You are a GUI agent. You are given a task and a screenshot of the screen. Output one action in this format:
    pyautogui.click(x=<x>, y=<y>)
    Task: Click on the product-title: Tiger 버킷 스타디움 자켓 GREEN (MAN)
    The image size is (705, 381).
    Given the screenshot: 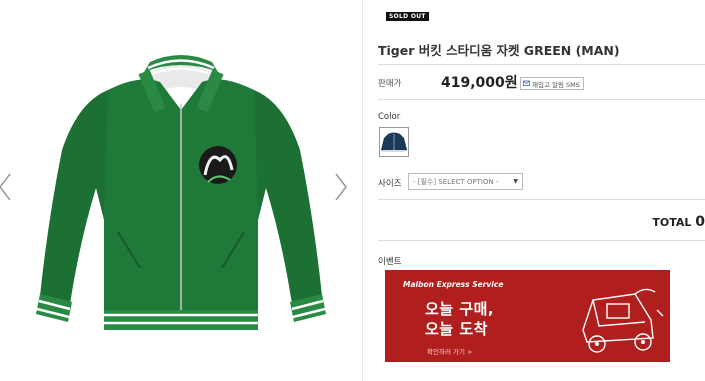 What is the action you would take?
    pyautogui.click(x=499, y=50)
    